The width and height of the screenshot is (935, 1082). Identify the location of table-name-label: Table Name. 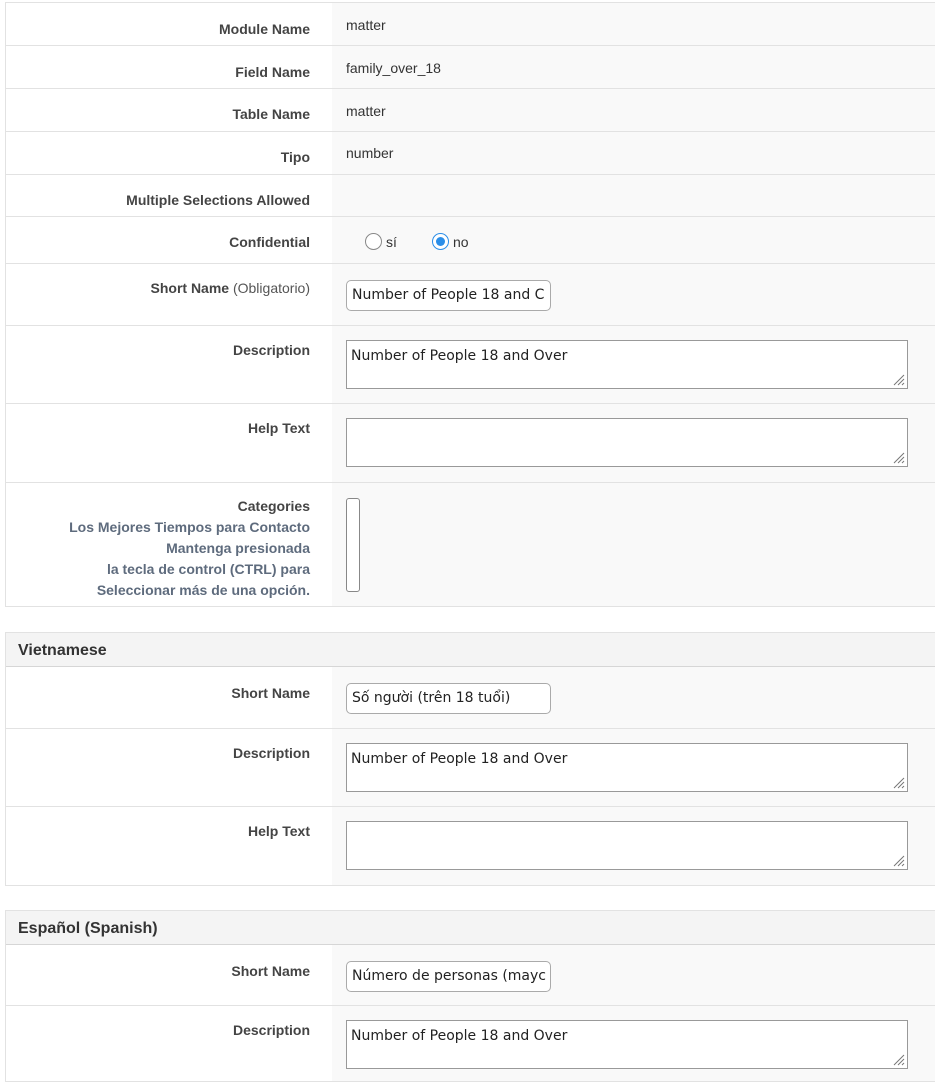
(271, 114).